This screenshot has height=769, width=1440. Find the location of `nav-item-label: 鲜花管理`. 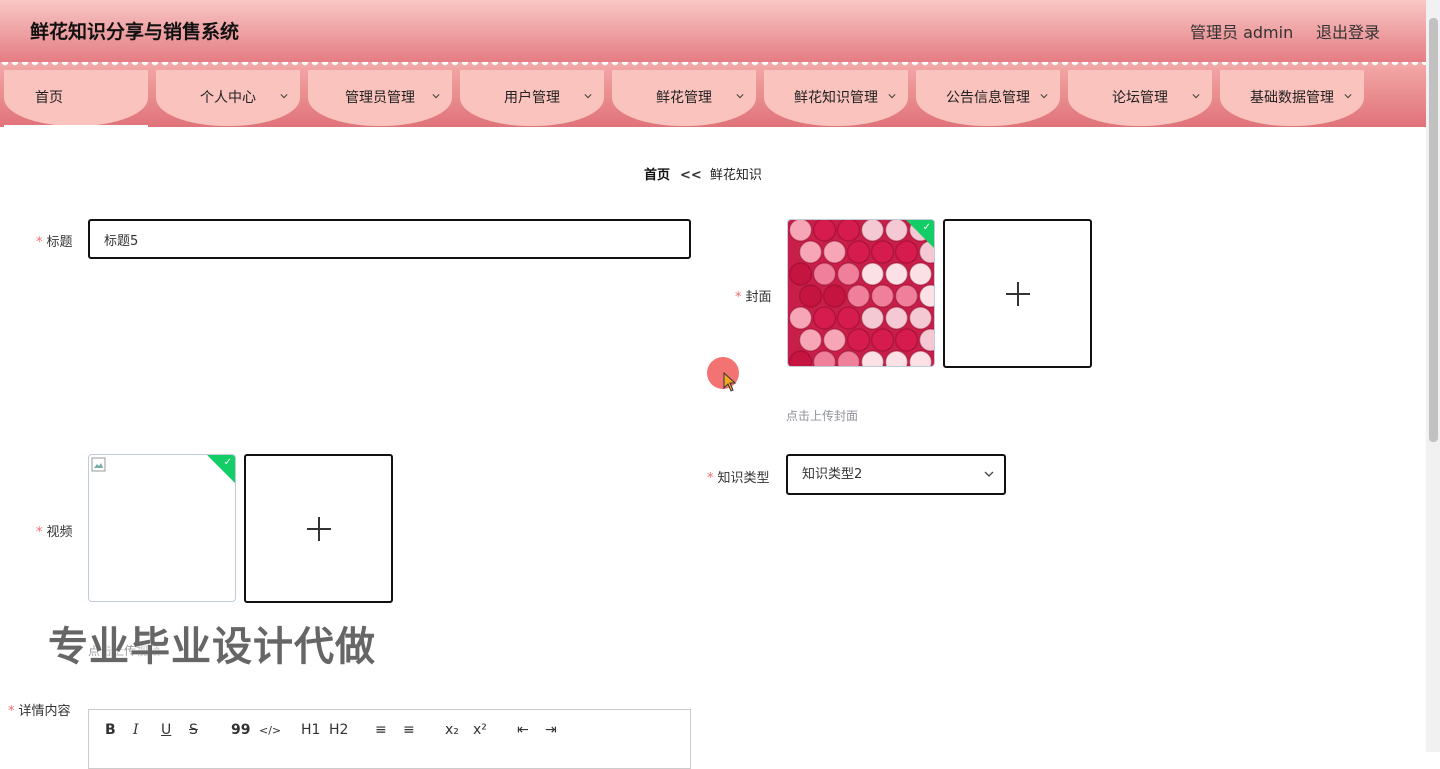

nav-item-label: 鲜花管理 is located at coordinates (684, 98).